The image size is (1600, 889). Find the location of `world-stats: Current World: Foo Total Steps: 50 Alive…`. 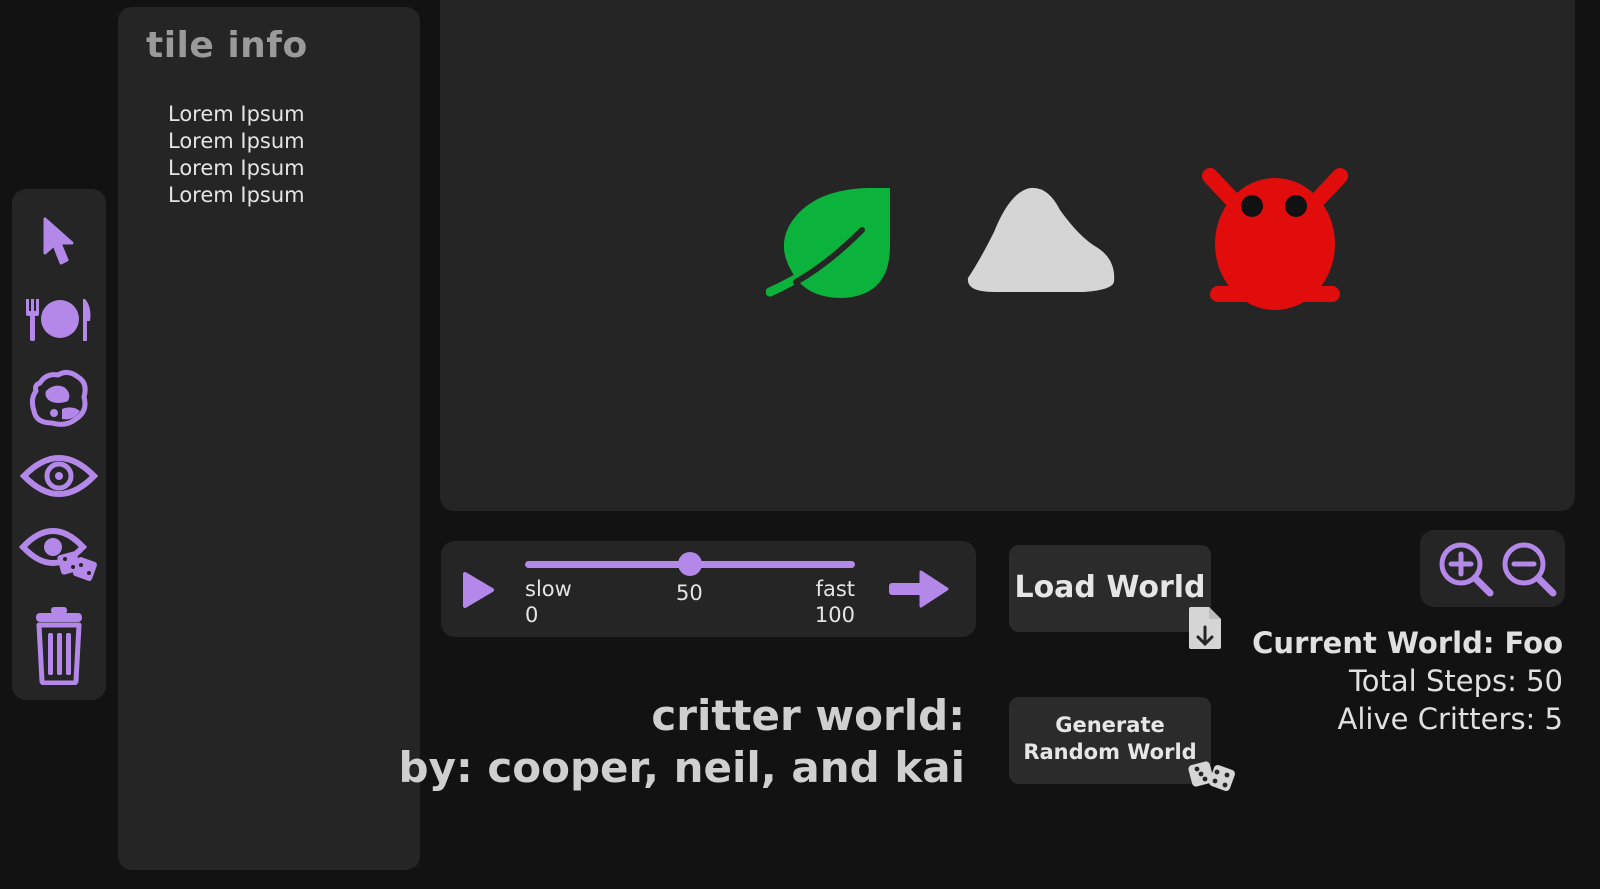

world-stats: Current World: Foo Total Steps: 50 Alive… is located at coordinates (1407, 681).